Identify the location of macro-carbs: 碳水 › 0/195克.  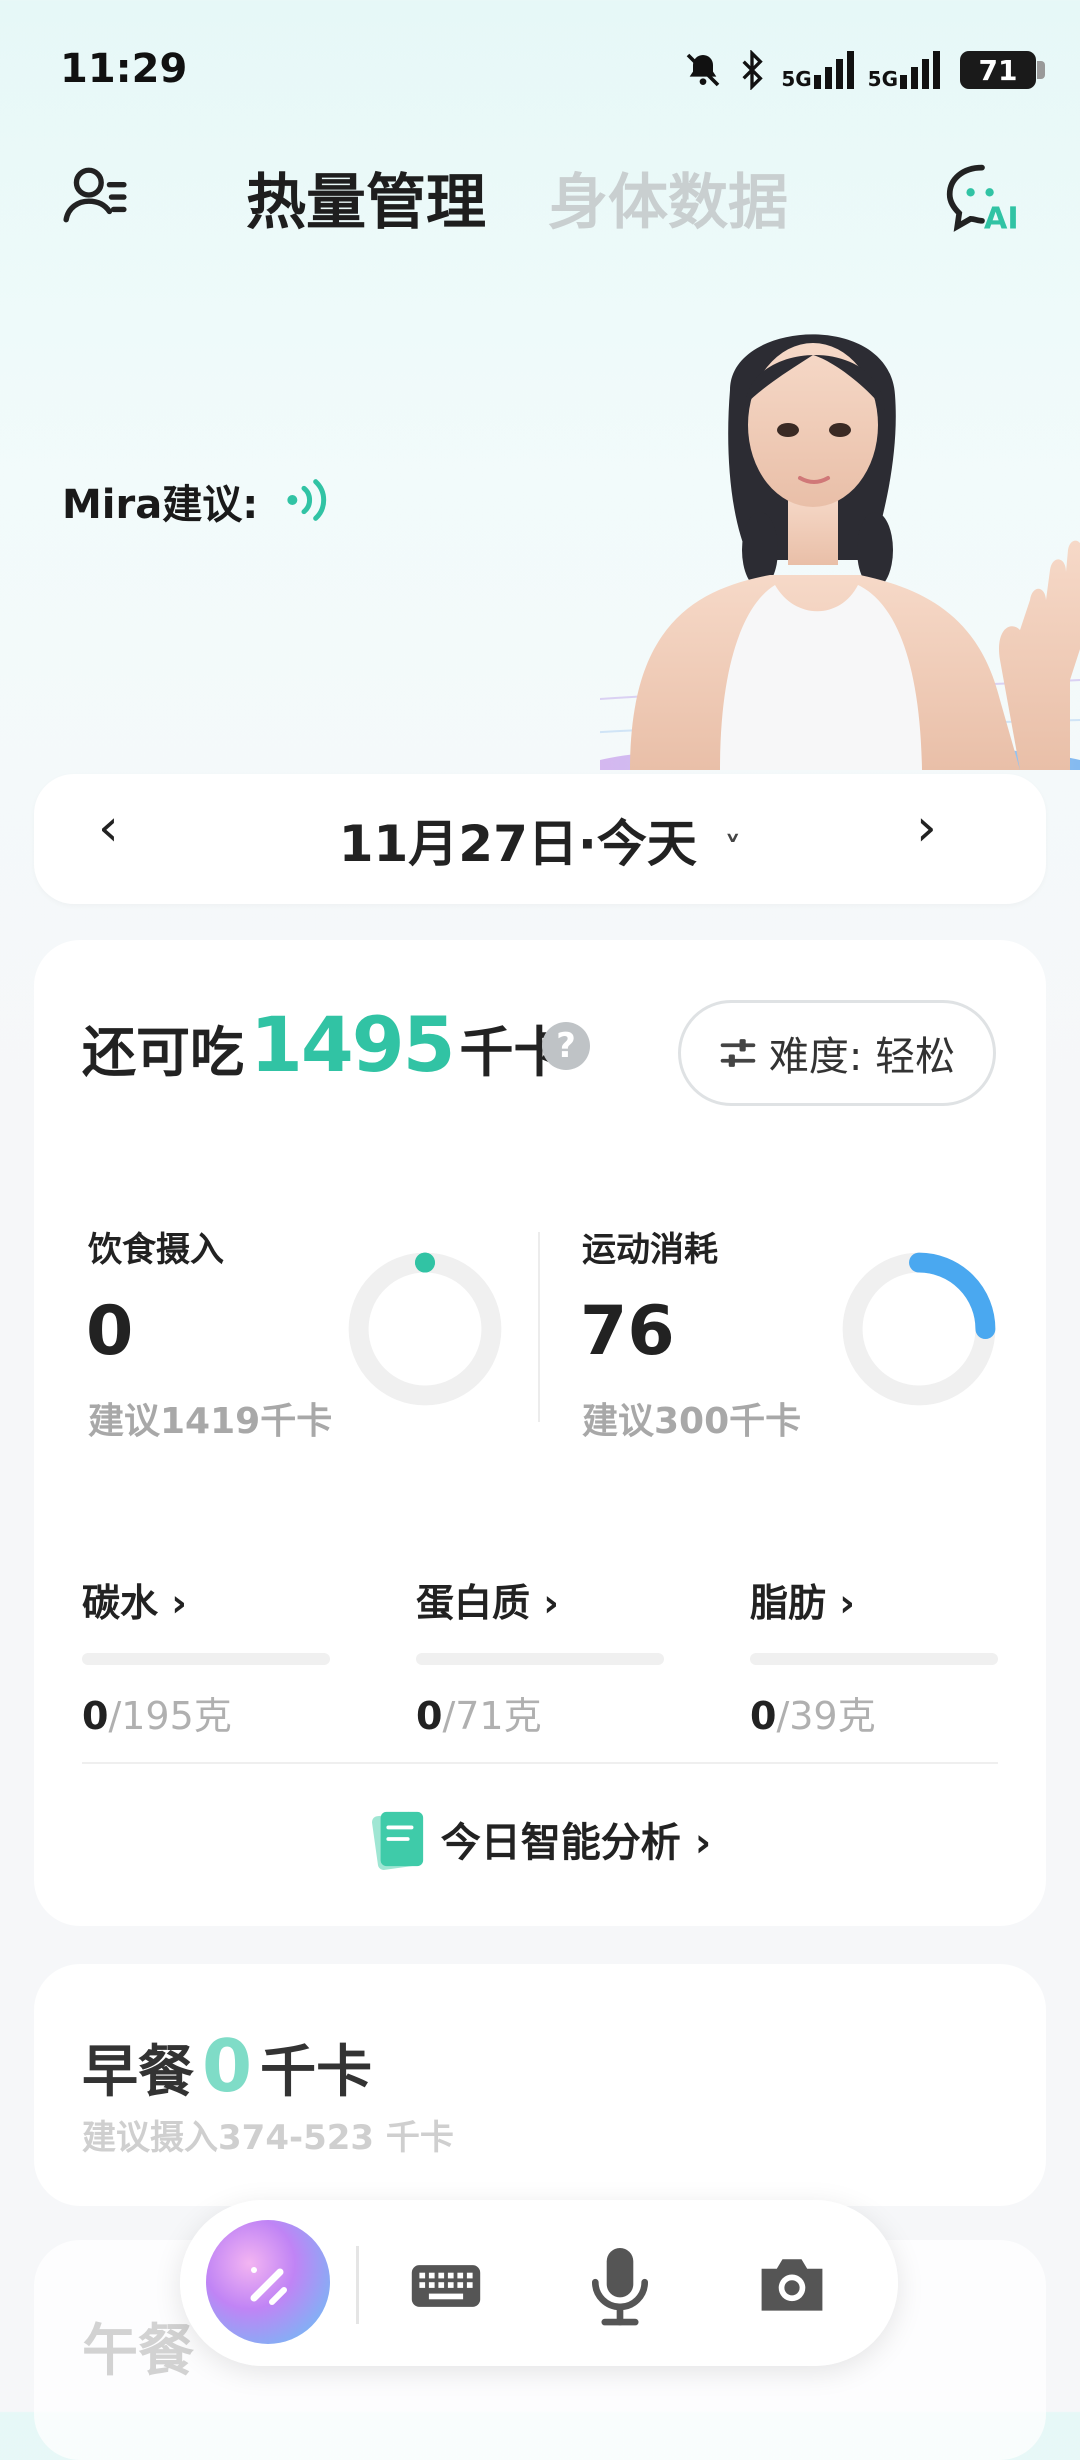
(206, 1656).